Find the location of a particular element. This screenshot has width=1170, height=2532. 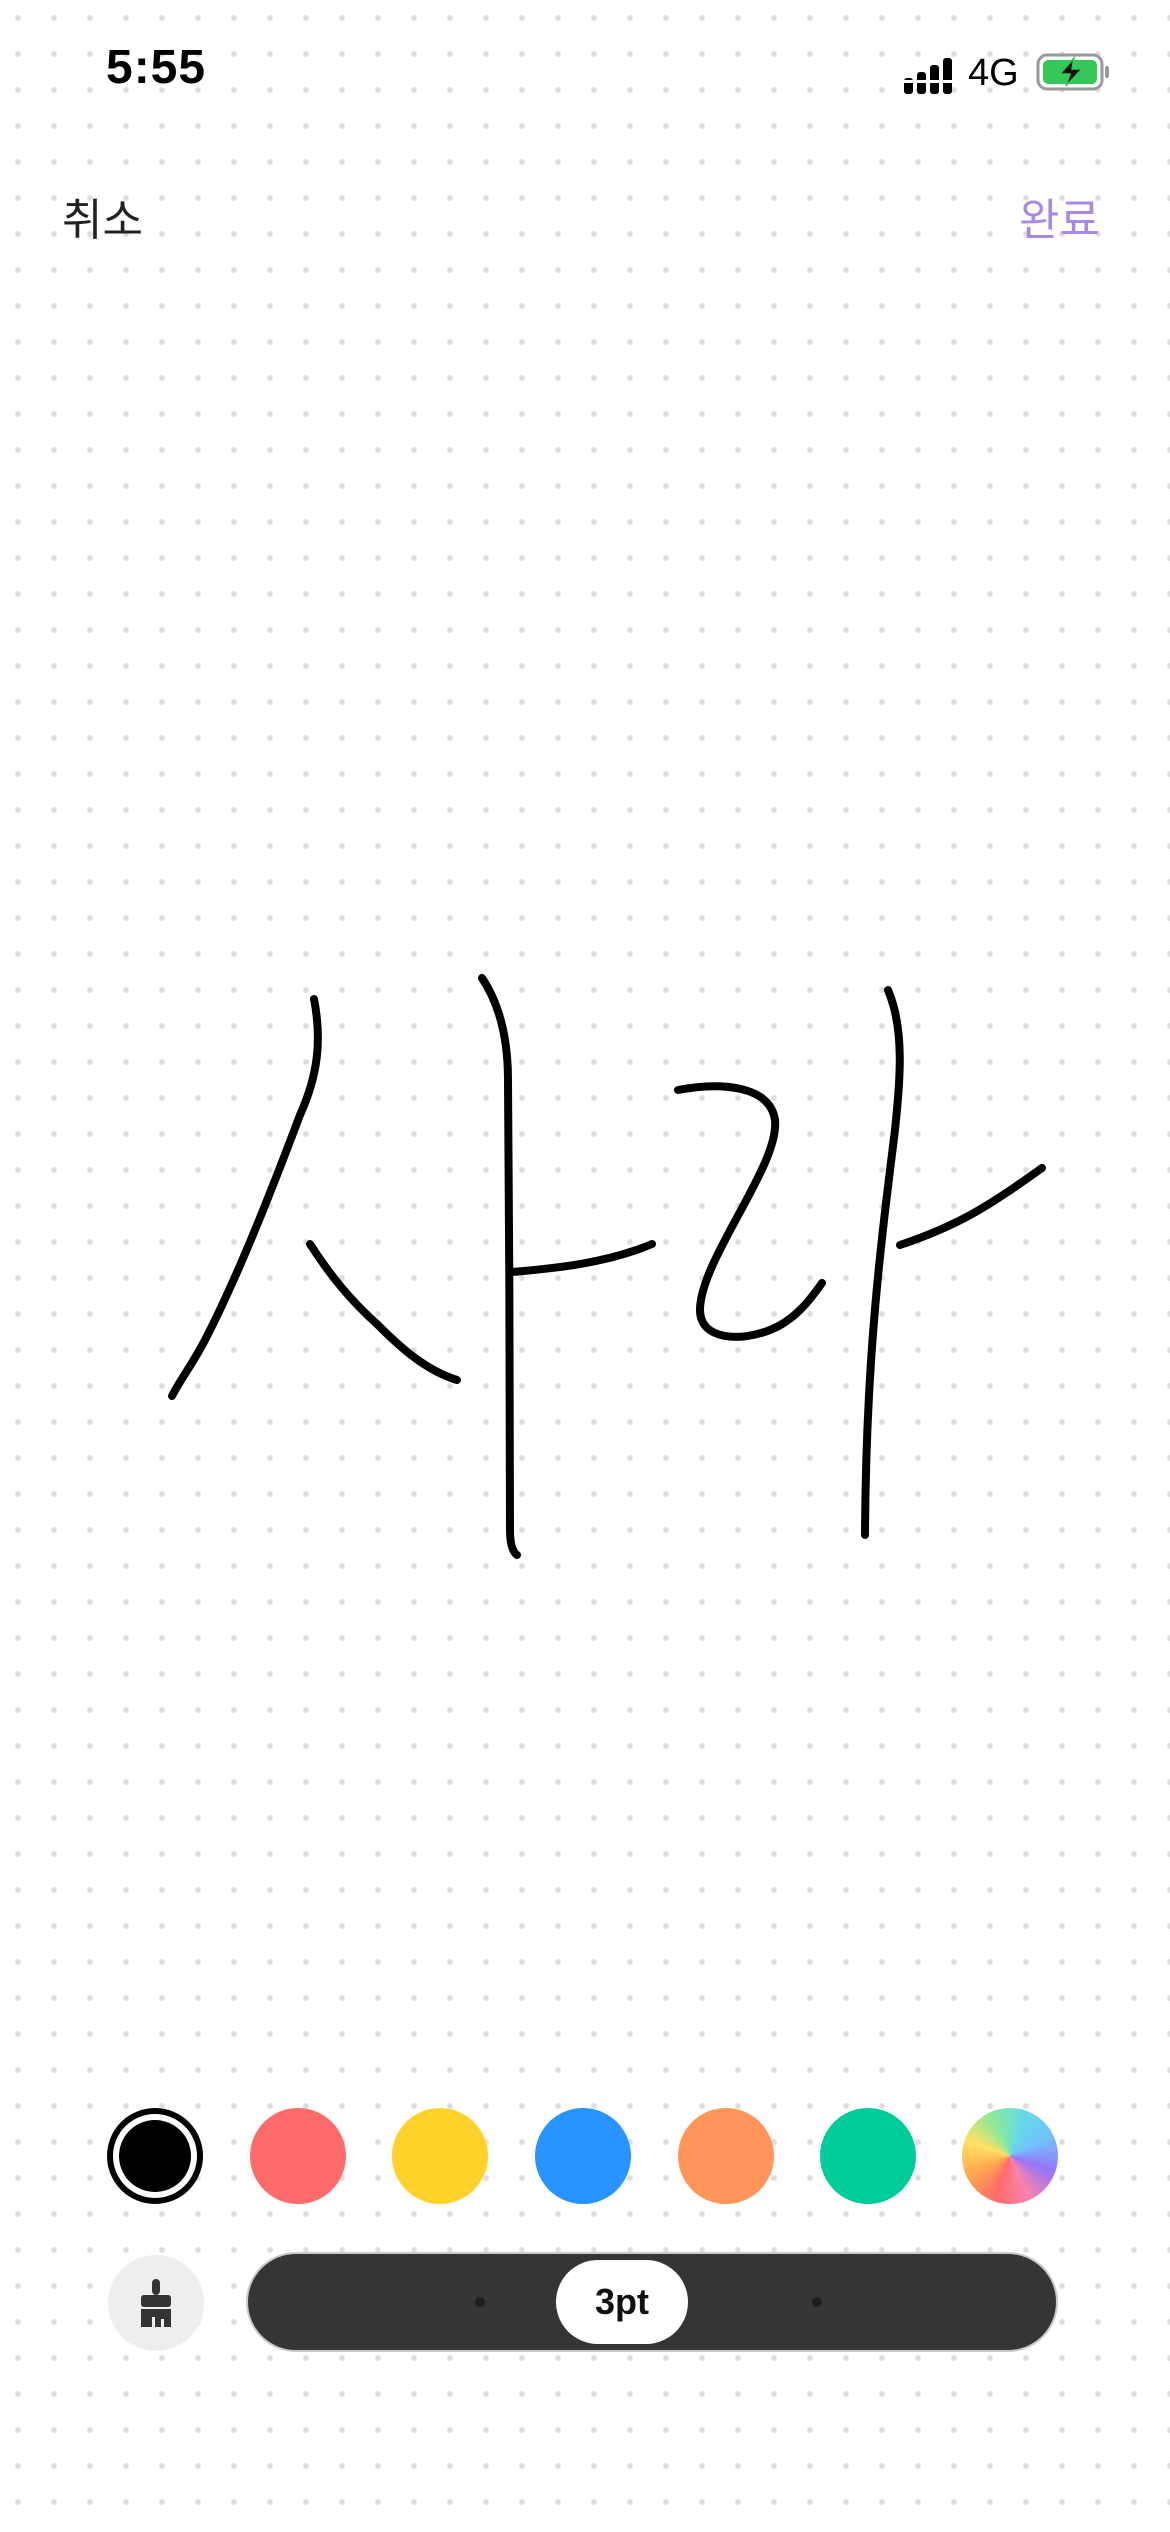

stroke-size-thumb: 3pt is located at coordinates (622, 2302).